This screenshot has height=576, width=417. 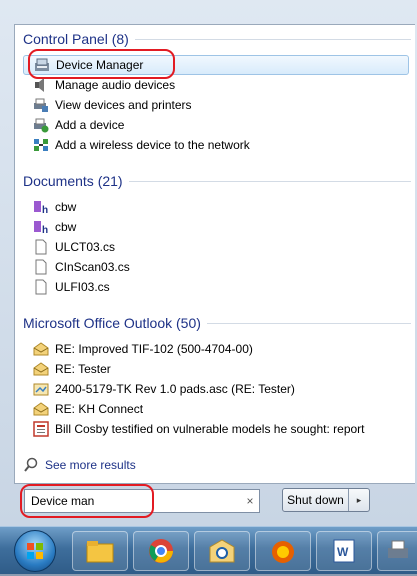 What do you see at coordinates (90, 125) in the screenshot?
I see `result-label: Add a device` at bounding box center [90, 125].